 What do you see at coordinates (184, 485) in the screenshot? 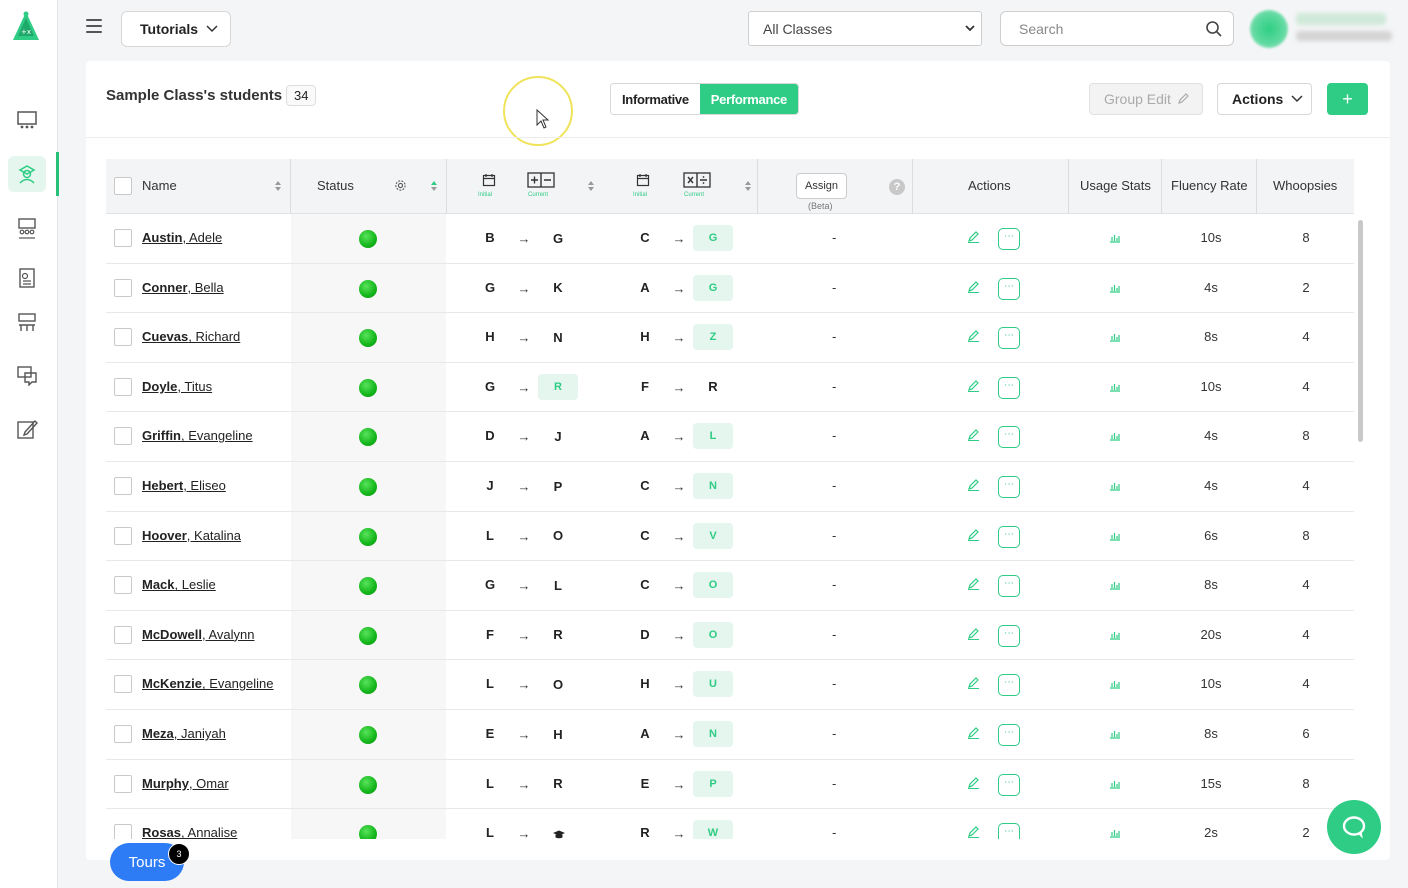
I see `student-name-link: Hebert, Eliseo` at bounding box center [184, 485].